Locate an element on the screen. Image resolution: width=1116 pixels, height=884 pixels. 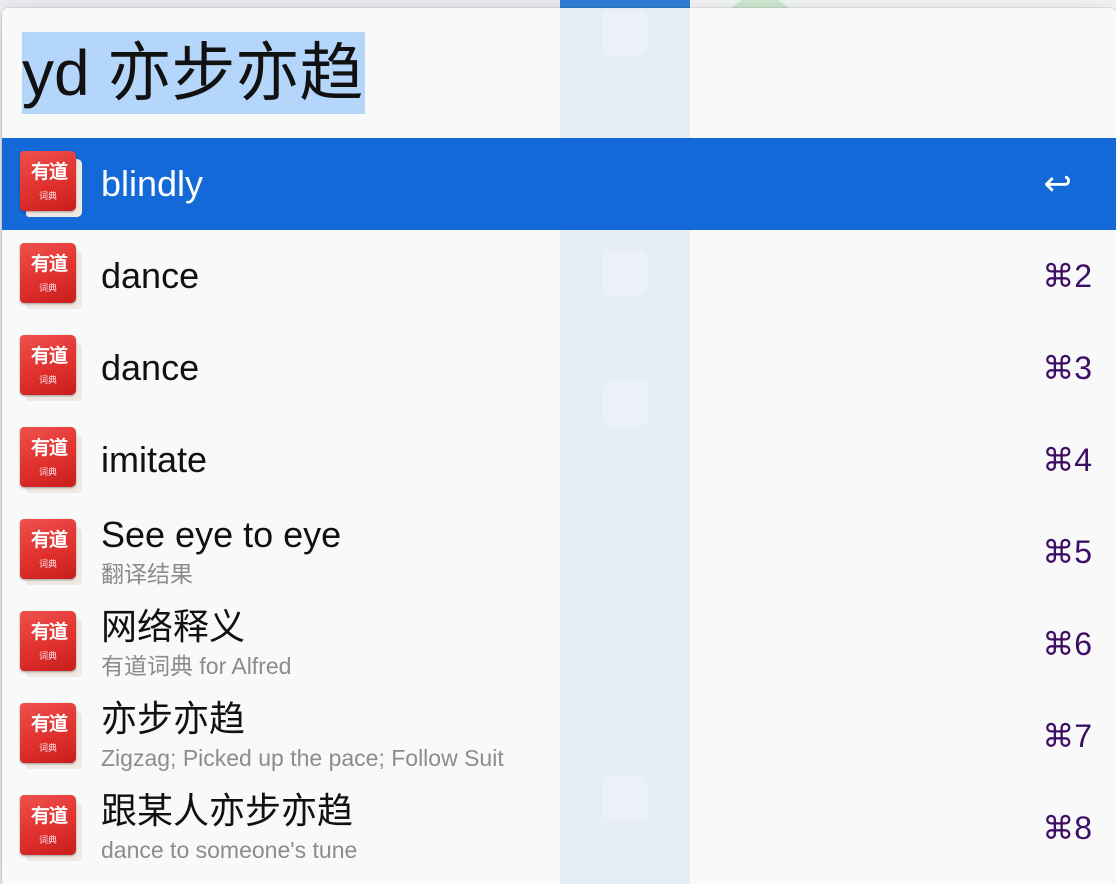
result-shortcut: ⌘3 is located at coordinates (1067, 368).